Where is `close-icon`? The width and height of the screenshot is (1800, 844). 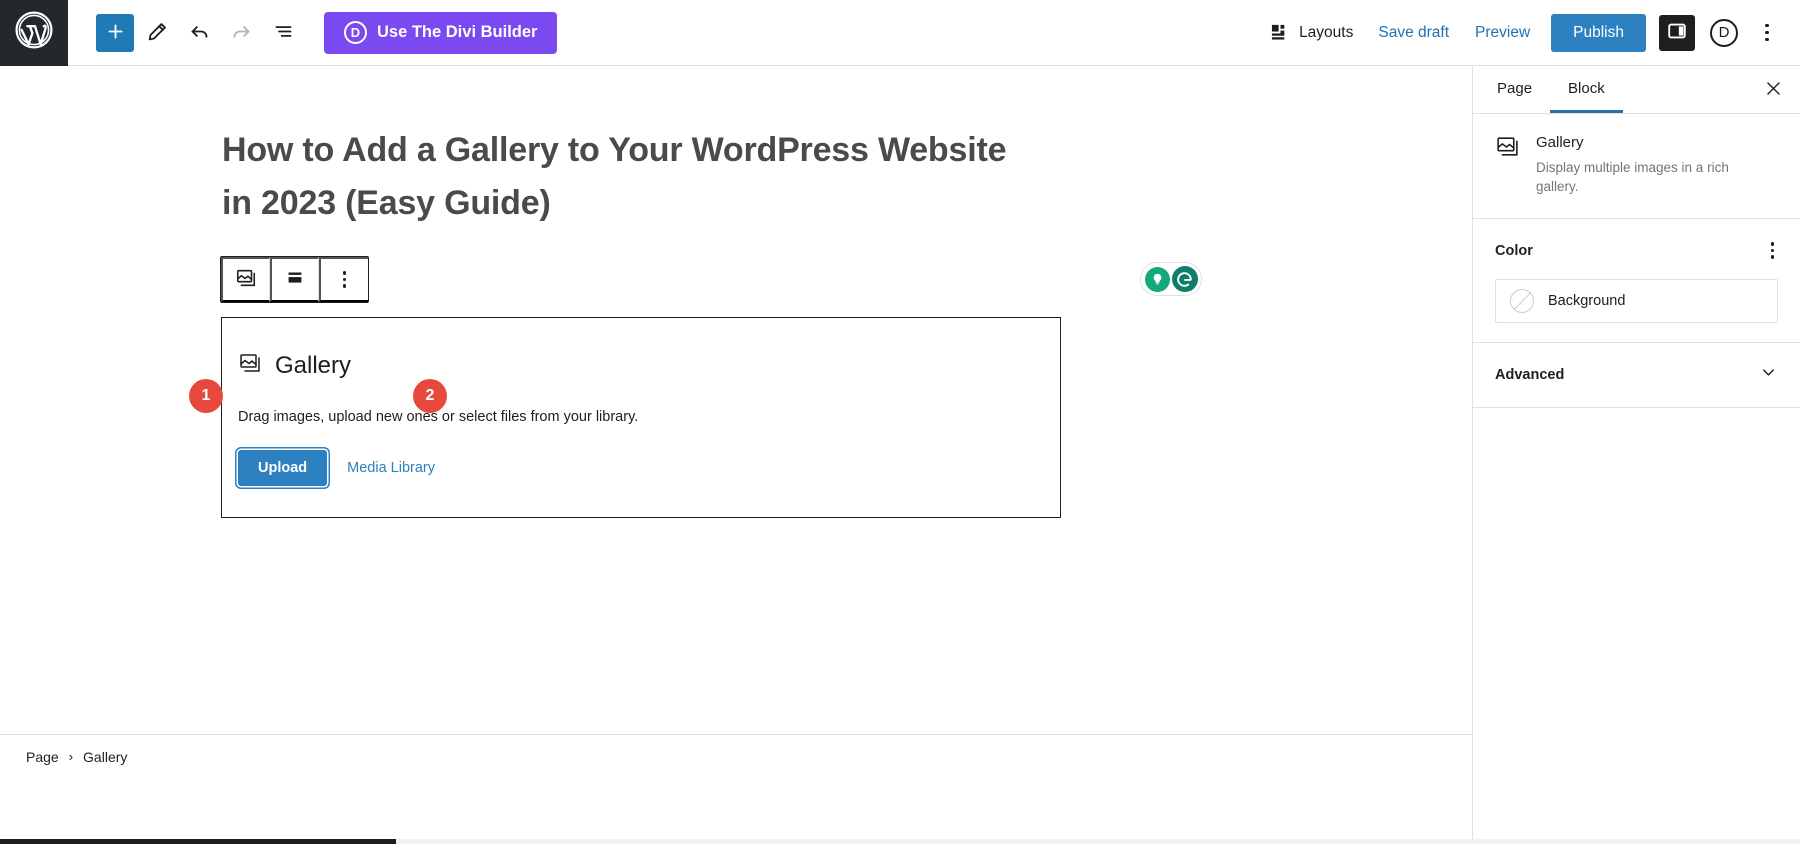
close-icon is located at coordinates (1773, 90).